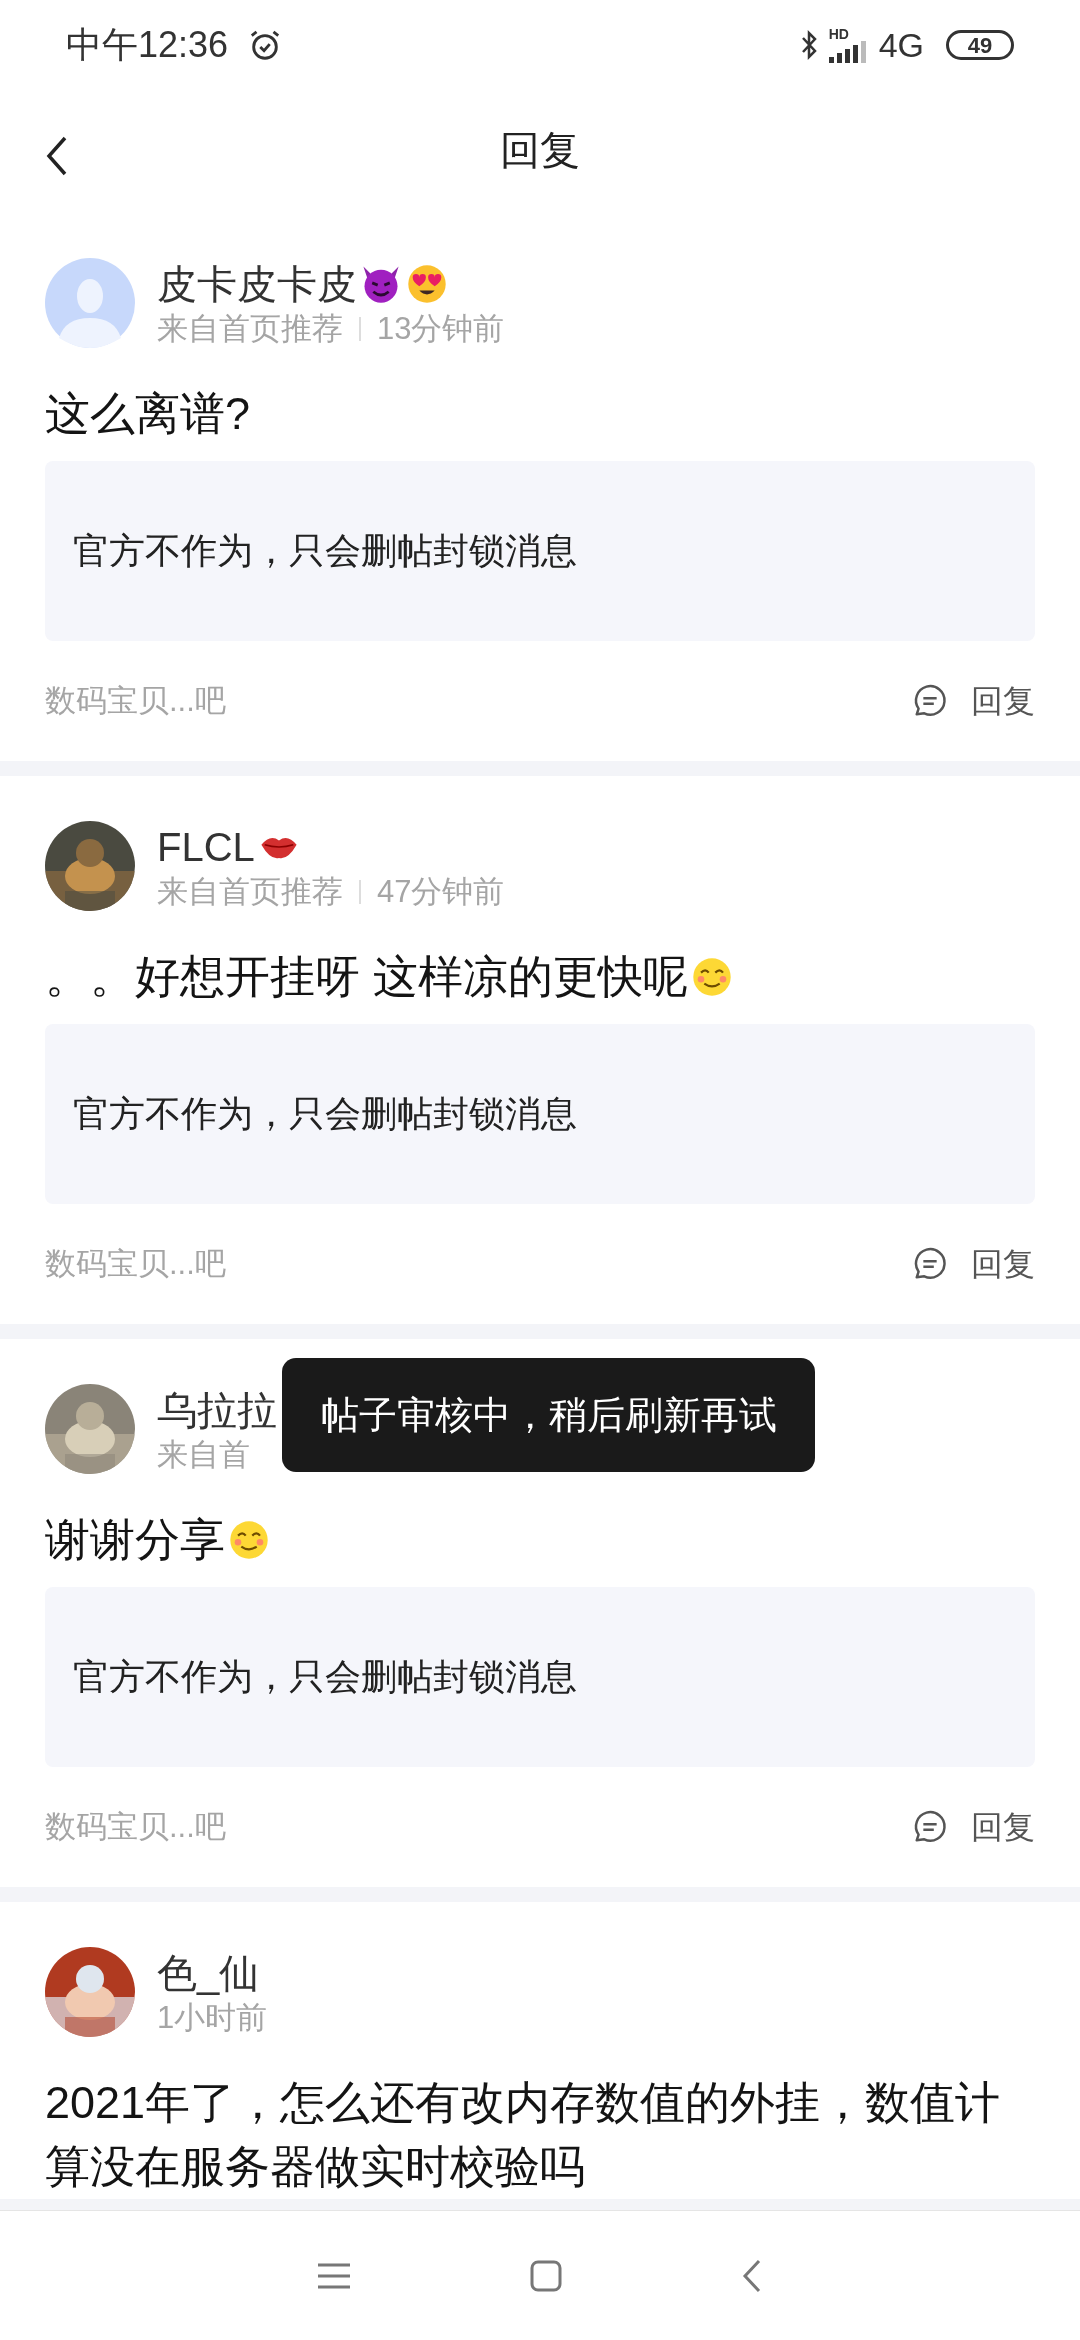 This screenshot has height=2340, width=1080. I want to click on smiling-emoji-icon, so click(249, 1540).